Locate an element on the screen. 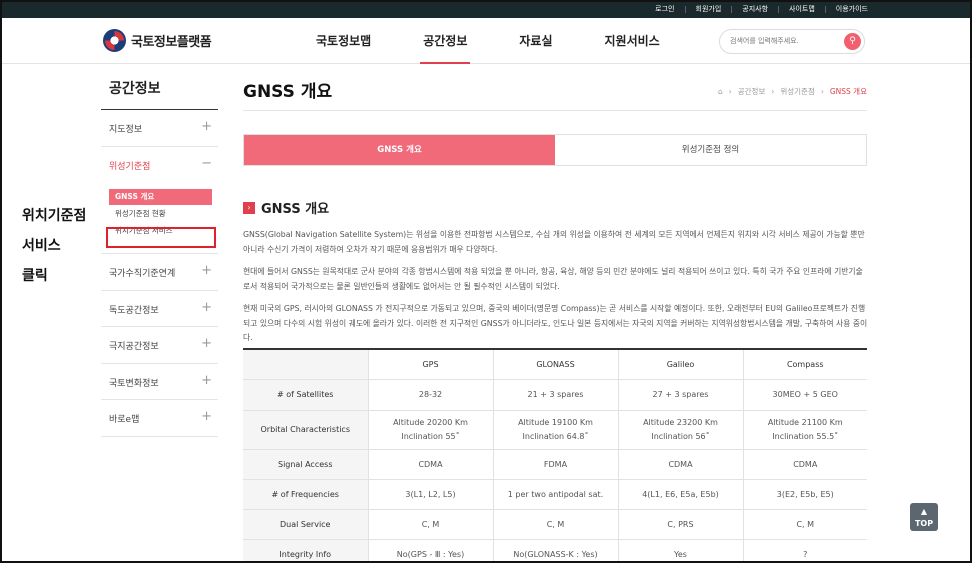 This screenshot has width=972, height=563. table-cell: Altitude 20200 Km Inclination 55˚ is located at coordinates (430, 429).